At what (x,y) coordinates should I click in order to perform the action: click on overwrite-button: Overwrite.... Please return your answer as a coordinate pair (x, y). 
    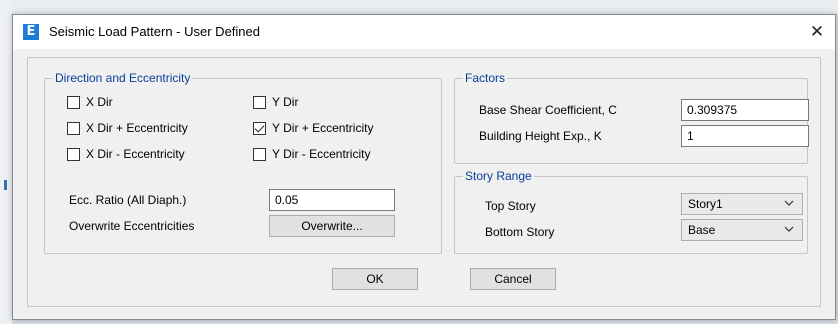
    Looking at the image, I should click on (332, 226).